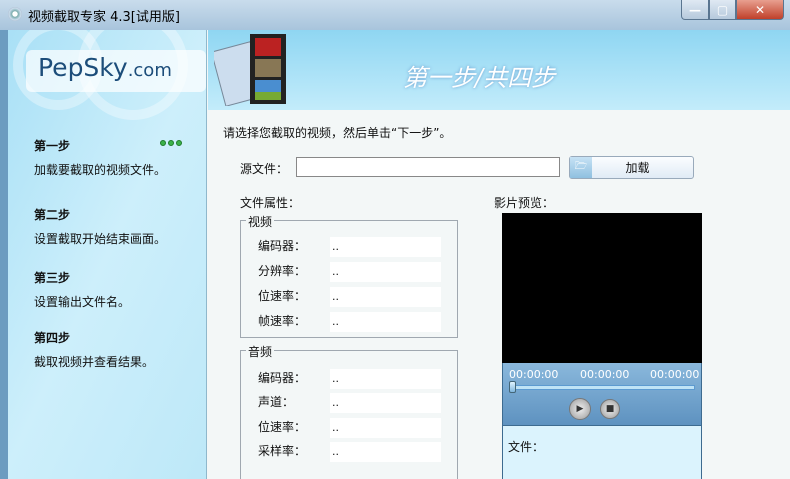 This screenshot has width=790, height=479. Describe the element at coordinates (526, 447) in the screenshot. I see `file-label: 文件：` at that location.